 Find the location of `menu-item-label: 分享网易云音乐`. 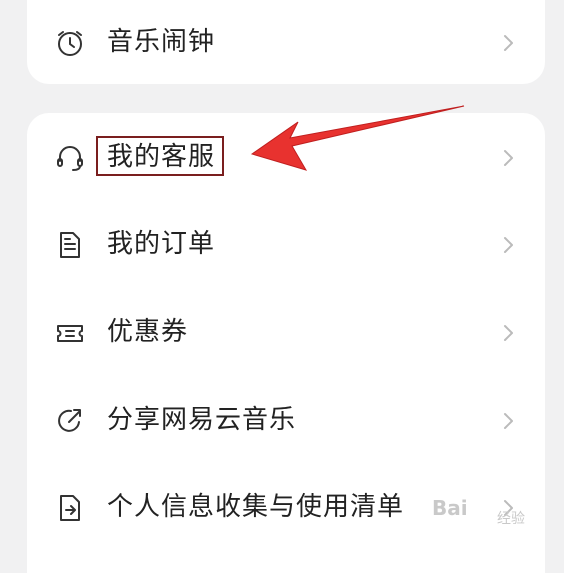

menu-item-label: 分享网易云音乐 is located at coordinates (202, 420).